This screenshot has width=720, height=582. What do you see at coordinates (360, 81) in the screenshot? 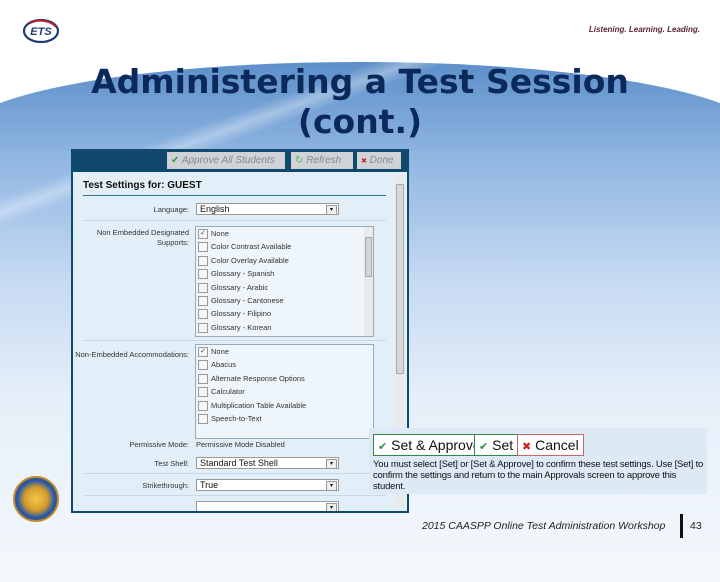
I see `slide-title-line1: Administering a Test Session` at bounding box center [360, 81].